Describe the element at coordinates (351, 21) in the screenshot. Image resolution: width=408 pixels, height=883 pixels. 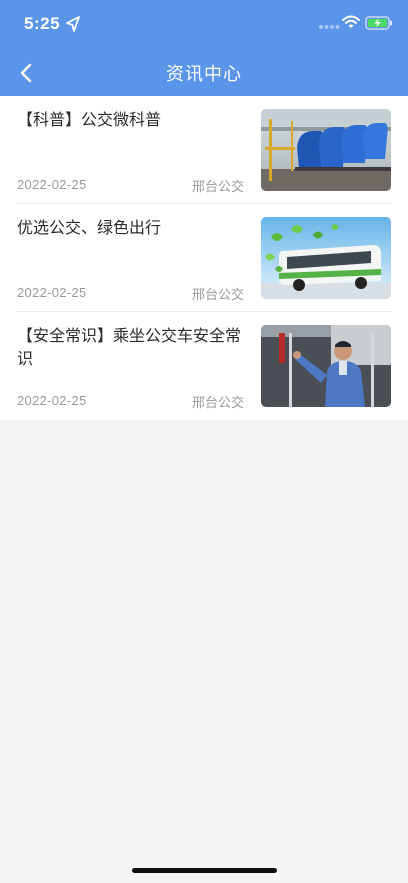
I see `wifi-icon` at that location.